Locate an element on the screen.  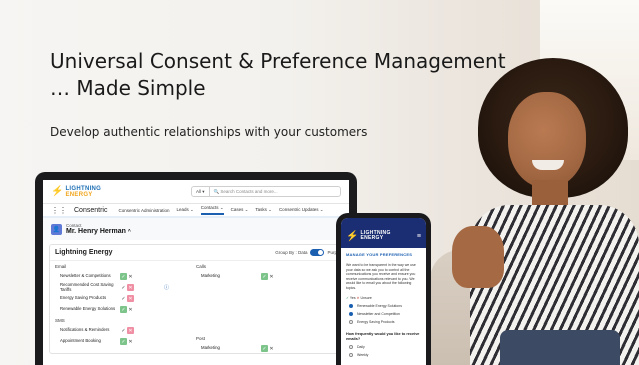
woman-jeans is located at coordinates (560, 347).